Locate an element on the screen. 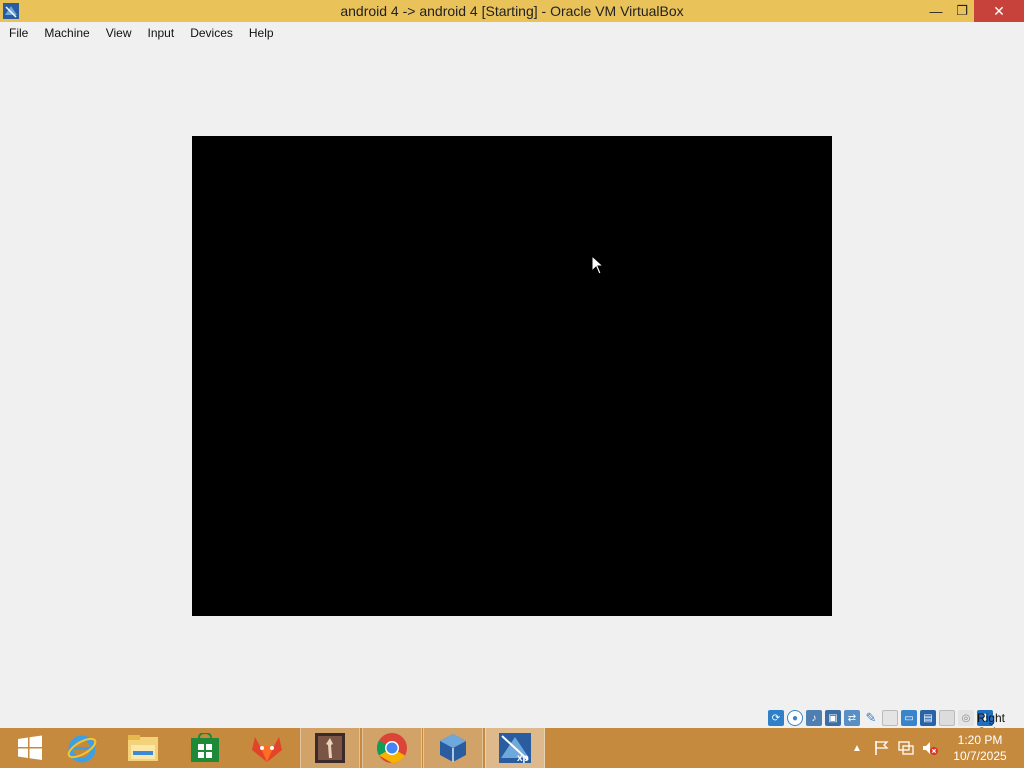  menu-input: Input is located at coordinates (161, 33).